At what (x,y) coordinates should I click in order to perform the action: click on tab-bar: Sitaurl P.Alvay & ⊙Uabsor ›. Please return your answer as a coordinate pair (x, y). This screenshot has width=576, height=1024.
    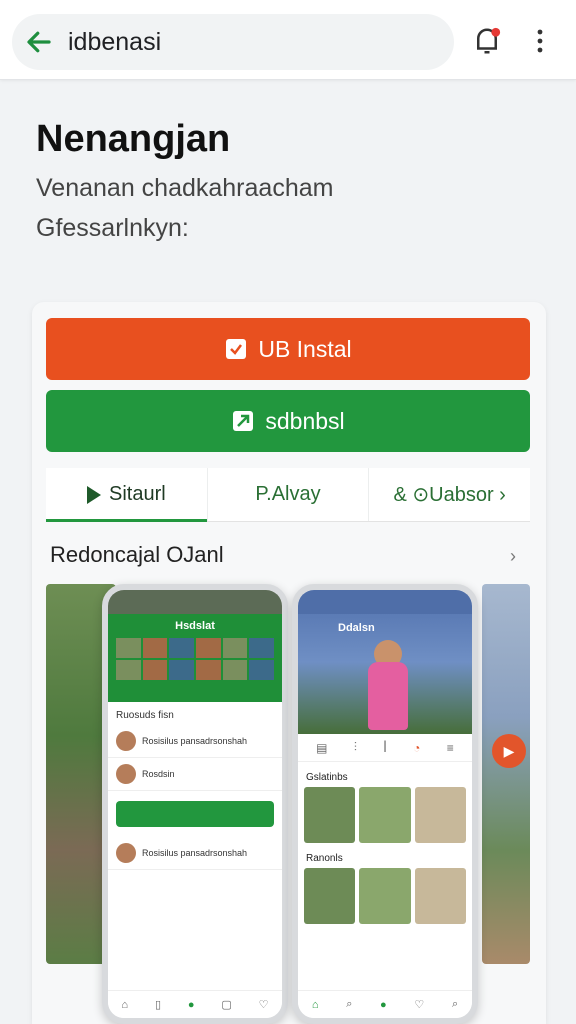
    Looking at the image, I should click on (288, 495).